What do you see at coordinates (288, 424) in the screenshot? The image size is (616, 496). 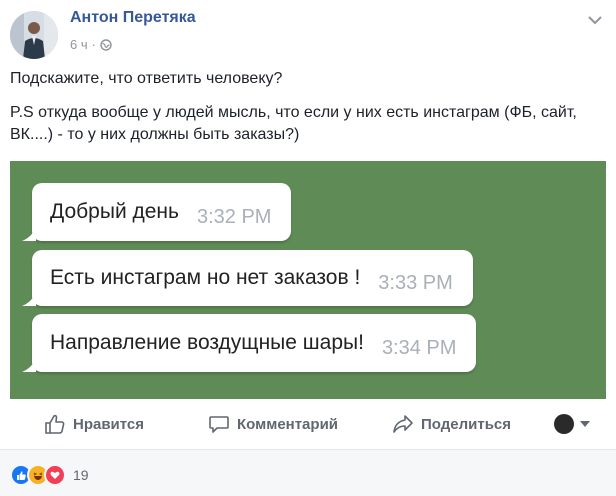 I see `comment-label: Комментарий` at bounding box center [288, 424].